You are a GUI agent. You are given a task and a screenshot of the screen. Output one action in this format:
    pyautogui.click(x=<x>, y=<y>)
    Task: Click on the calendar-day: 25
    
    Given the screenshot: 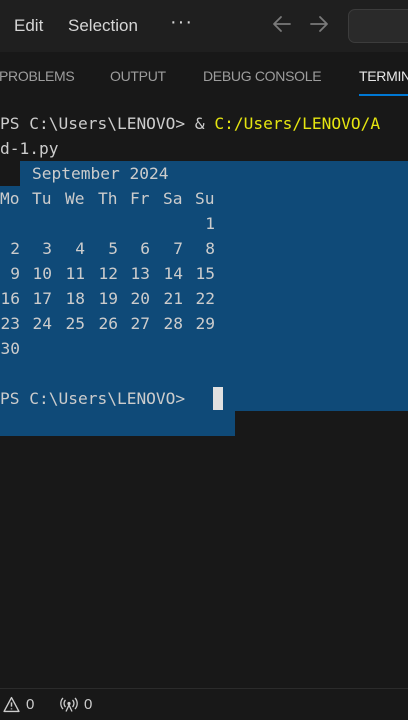 What is the action you would take?
    pyautogui.click(x=75, y=323)
    